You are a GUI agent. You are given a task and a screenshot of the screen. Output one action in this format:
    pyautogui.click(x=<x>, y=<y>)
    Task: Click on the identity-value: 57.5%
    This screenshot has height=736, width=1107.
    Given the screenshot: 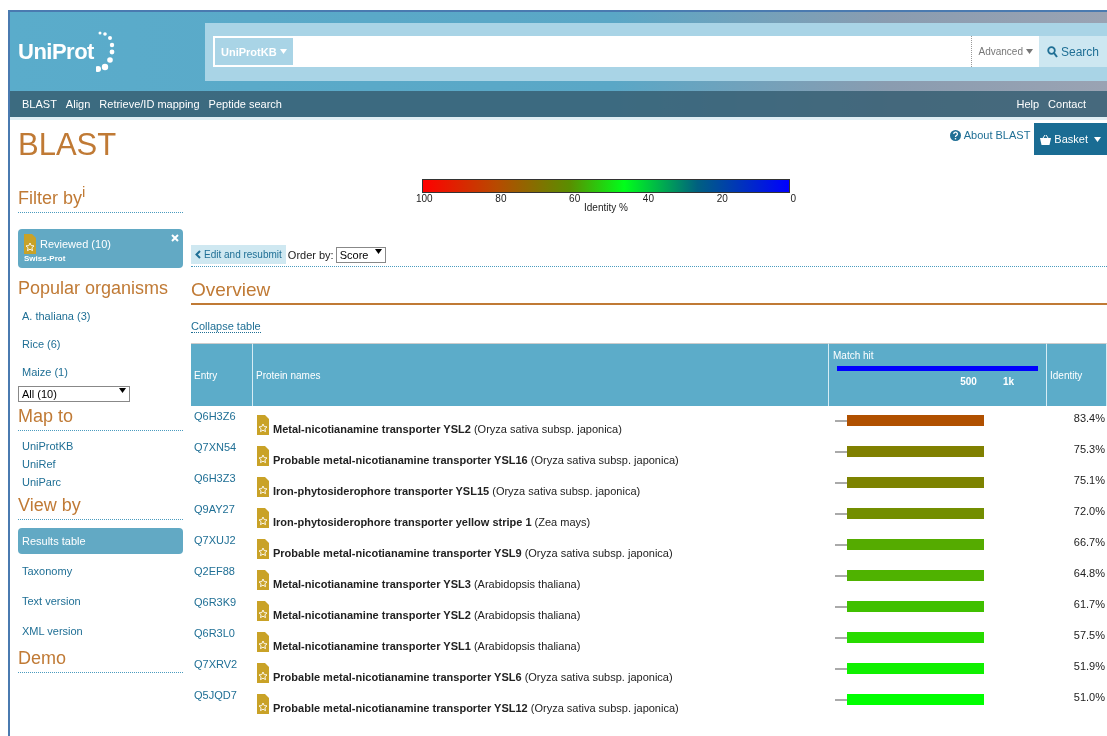 What is the action you would take?
    pyautogui.click(x=1089, y=635)
    